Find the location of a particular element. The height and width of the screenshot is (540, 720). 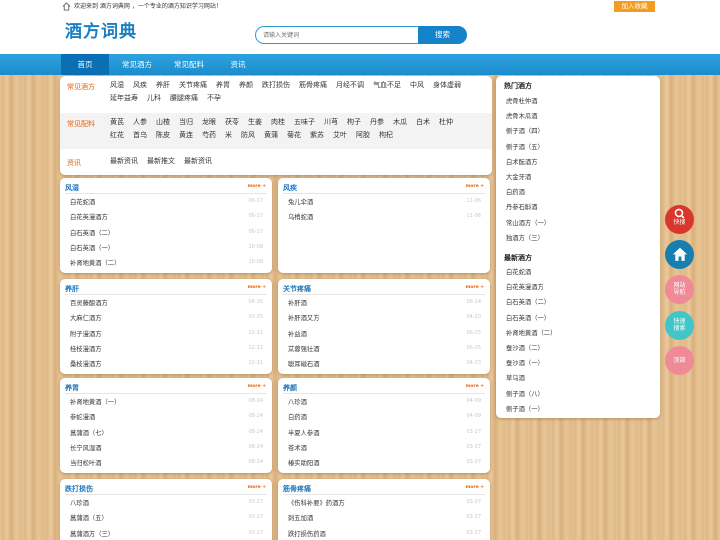

recipe-link: 白药酒 is located at coordinates (297, 416).